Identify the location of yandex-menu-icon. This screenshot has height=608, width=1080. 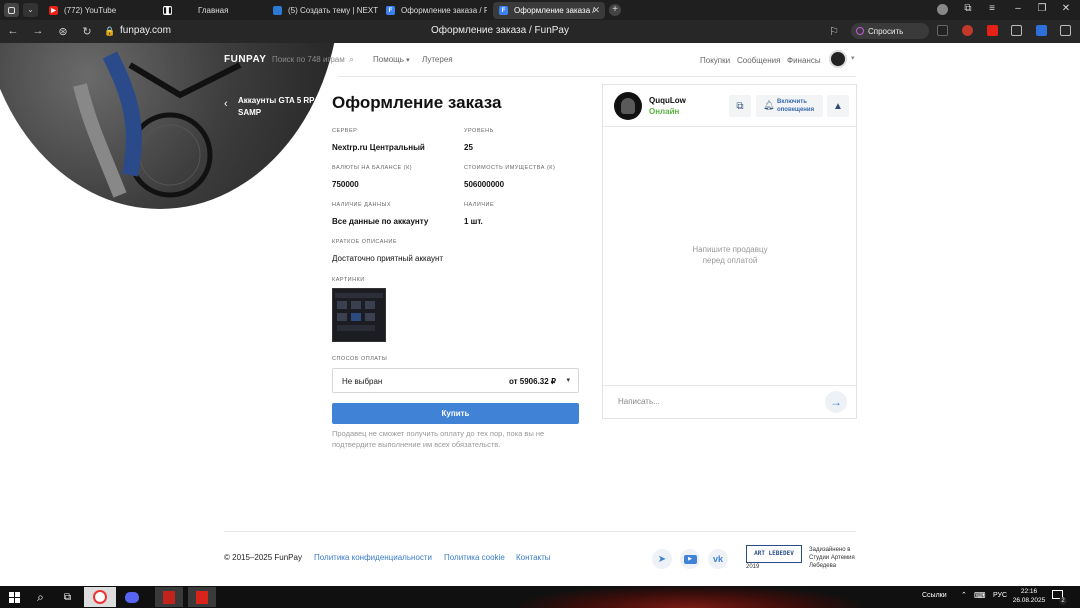
(11, 10).